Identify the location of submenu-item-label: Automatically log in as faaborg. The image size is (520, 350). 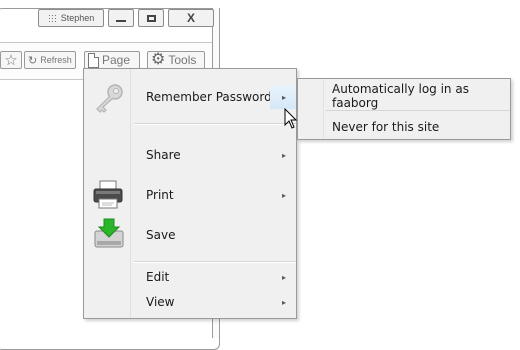
(400, 96).